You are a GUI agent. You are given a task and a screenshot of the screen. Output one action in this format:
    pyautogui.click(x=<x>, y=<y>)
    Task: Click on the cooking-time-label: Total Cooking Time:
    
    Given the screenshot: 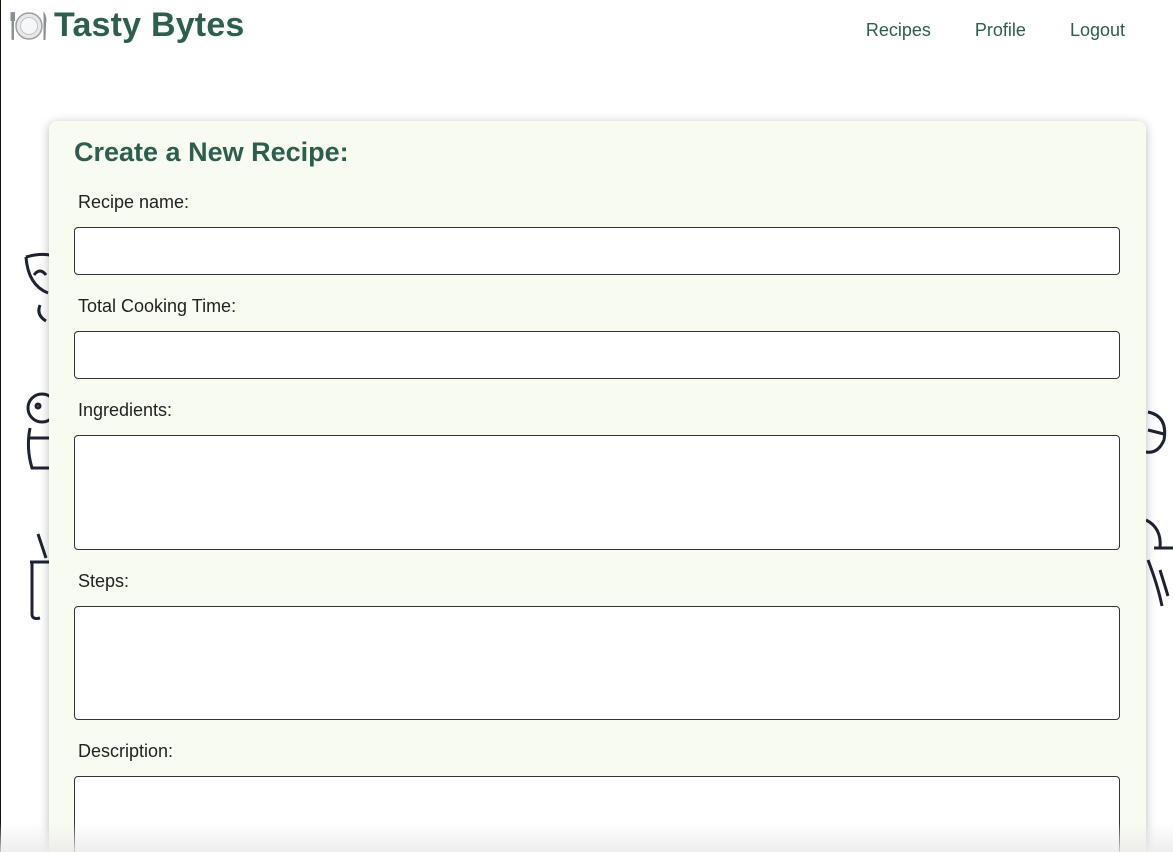 What is the action you would take?
    pyautogui.click(x=157, y=306)
    